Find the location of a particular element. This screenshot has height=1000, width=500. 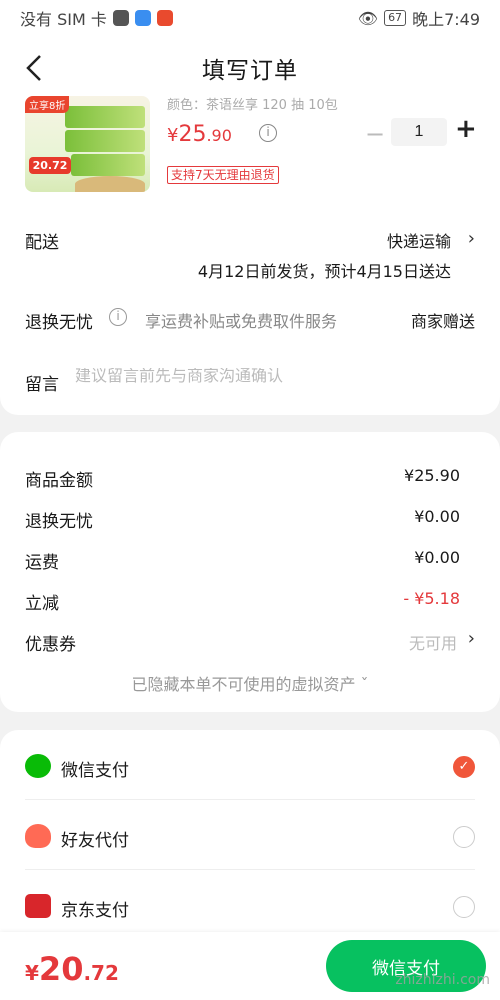

exchange-row: 退换无忧 i 享运费补贴或免费取件服务 商家赠送 is located at coordinates (250, 339).